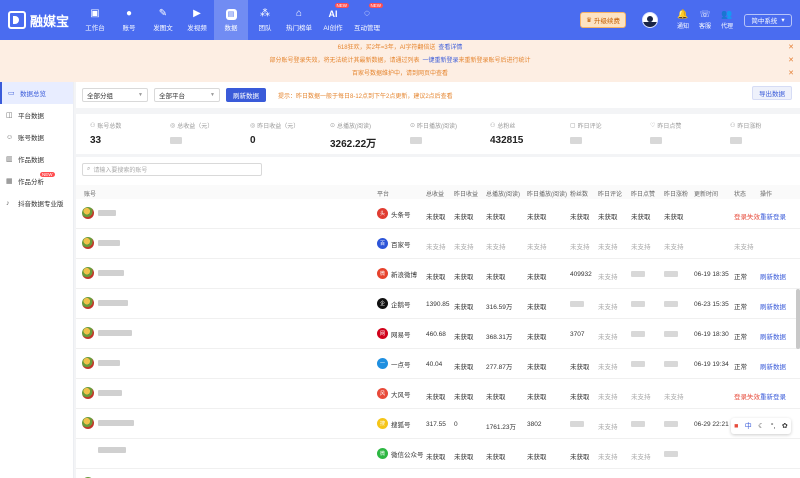 Image resolution: width=800 pixels, height=478 pixels. What do you see at coordinates (36, 203) in the screenshot?
I see `sidebar-item-5: ♪ 抖音数据专业版` at bounding box center [36, 203].